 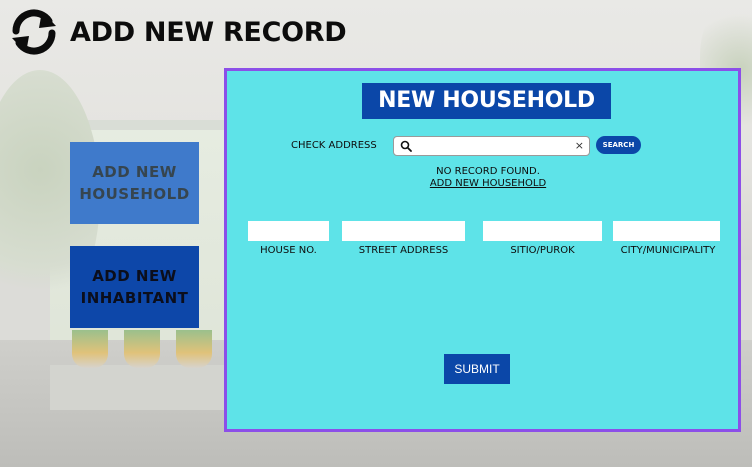 I want to click on add-inhabitant-button: ADD NEW INHABITANT, so click(x=134, y=287).